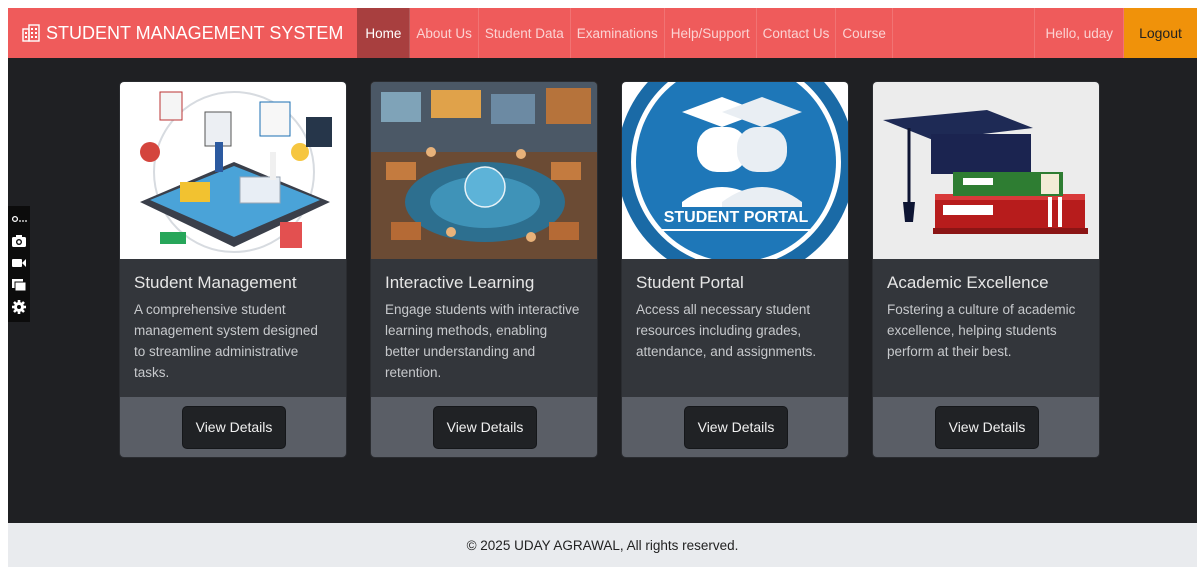 The image size is (1197, 567). I want to click on nav-item-contact-us: Contact Us, so click(797, 33).